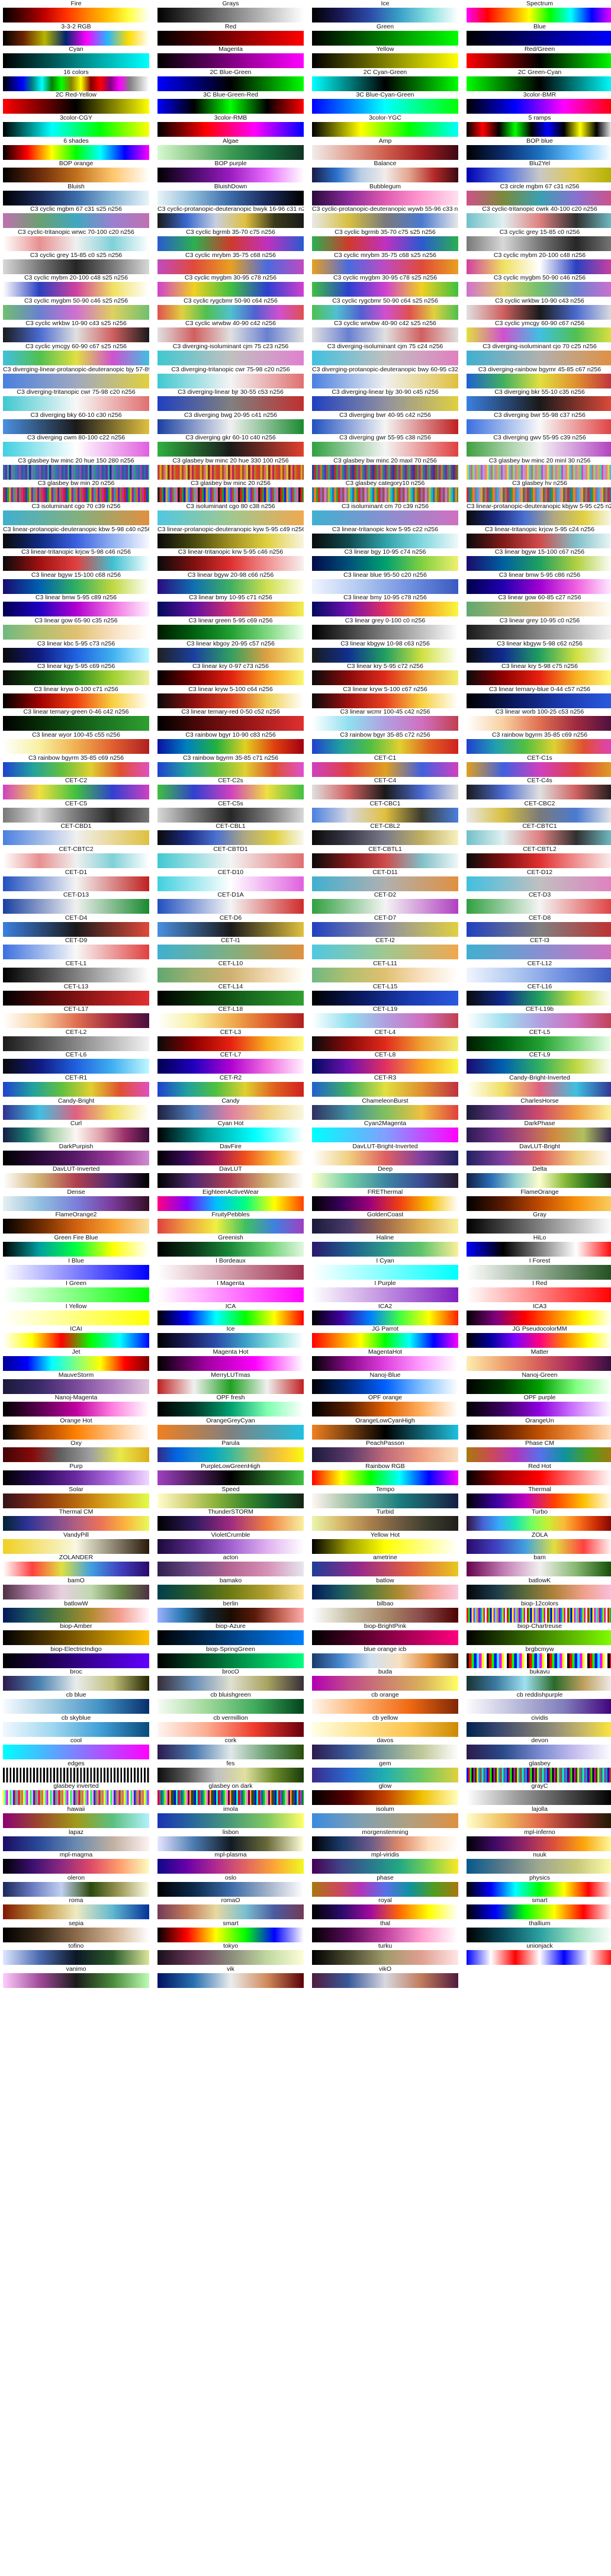 This screenshot has height=2576, width=611. Describe the element at coordinates (385, 811) in the screenshot. I see `colormap-entry: CET-CBC1` at that location.